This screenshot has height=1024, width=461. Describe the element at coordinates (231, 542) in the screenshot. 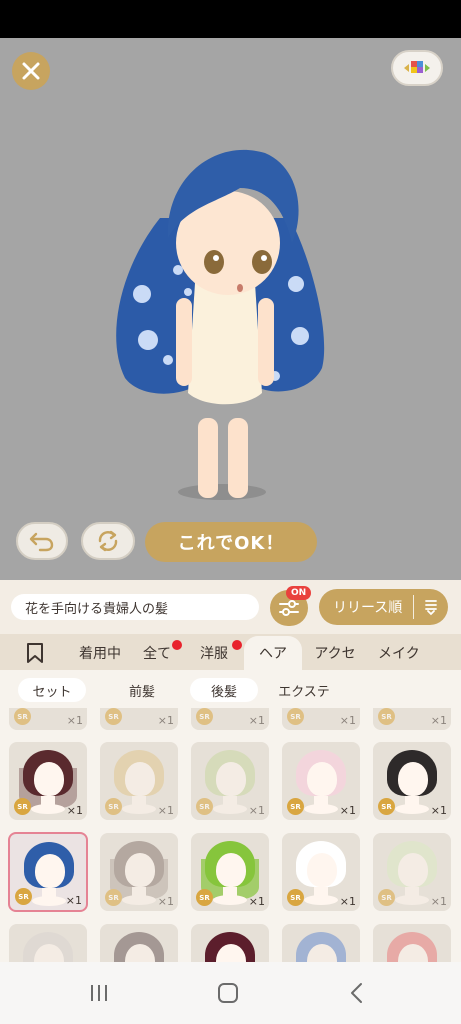

I see `confirm-ok-button: これでOK！` at that location.